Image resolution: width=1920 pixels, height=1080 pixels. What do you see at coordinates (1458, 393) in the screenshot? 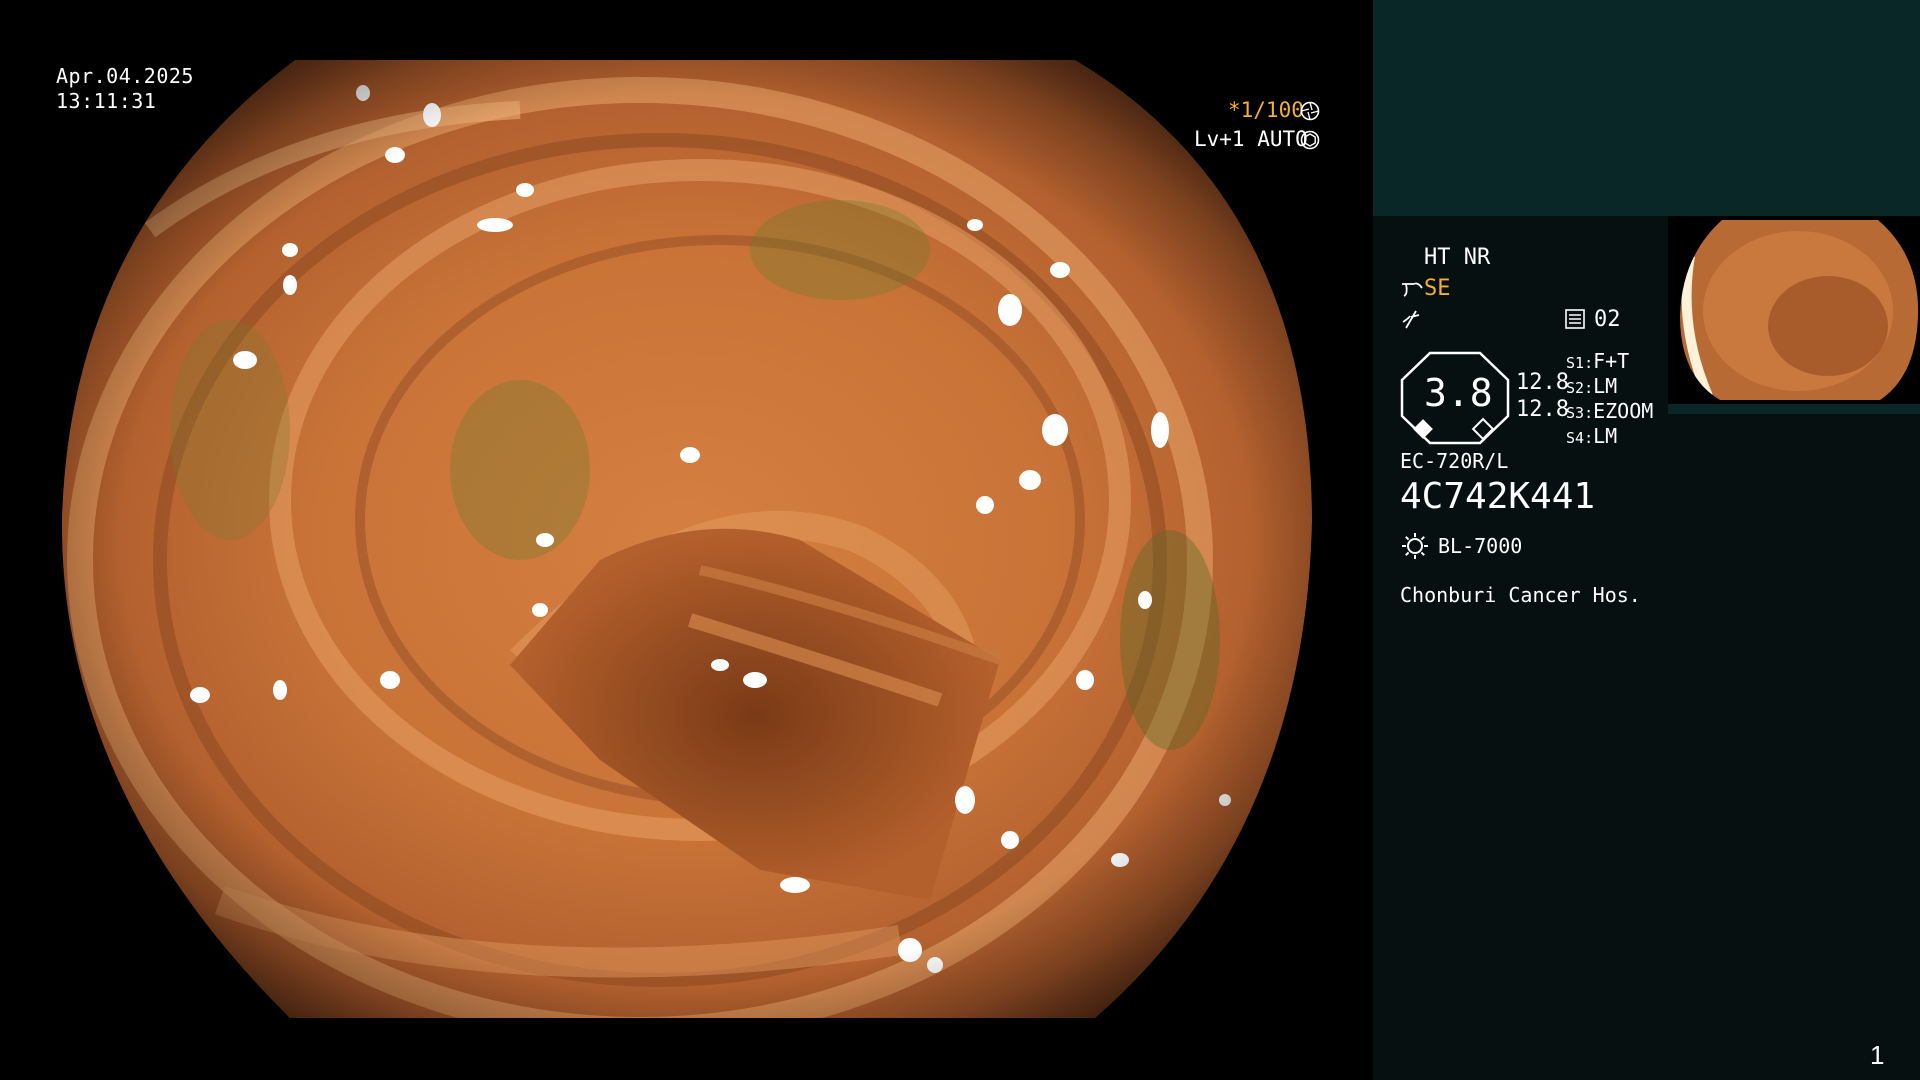
I see `gauge-value: 3.8` at bounding box center [1458, 393].